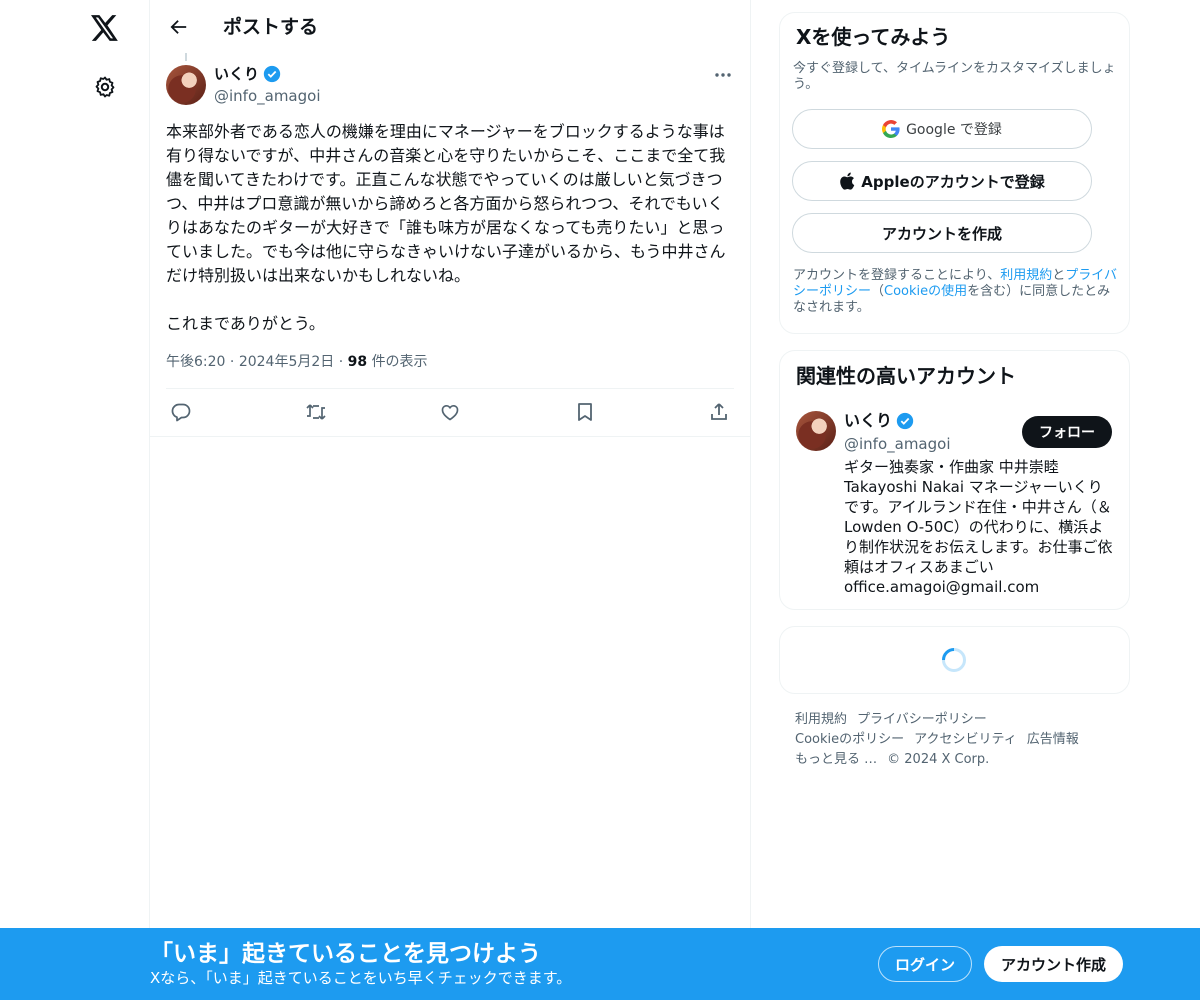 The width and height of the screenshot is (1200, 1000). I want to click on gear-icon, so click(105, 87).